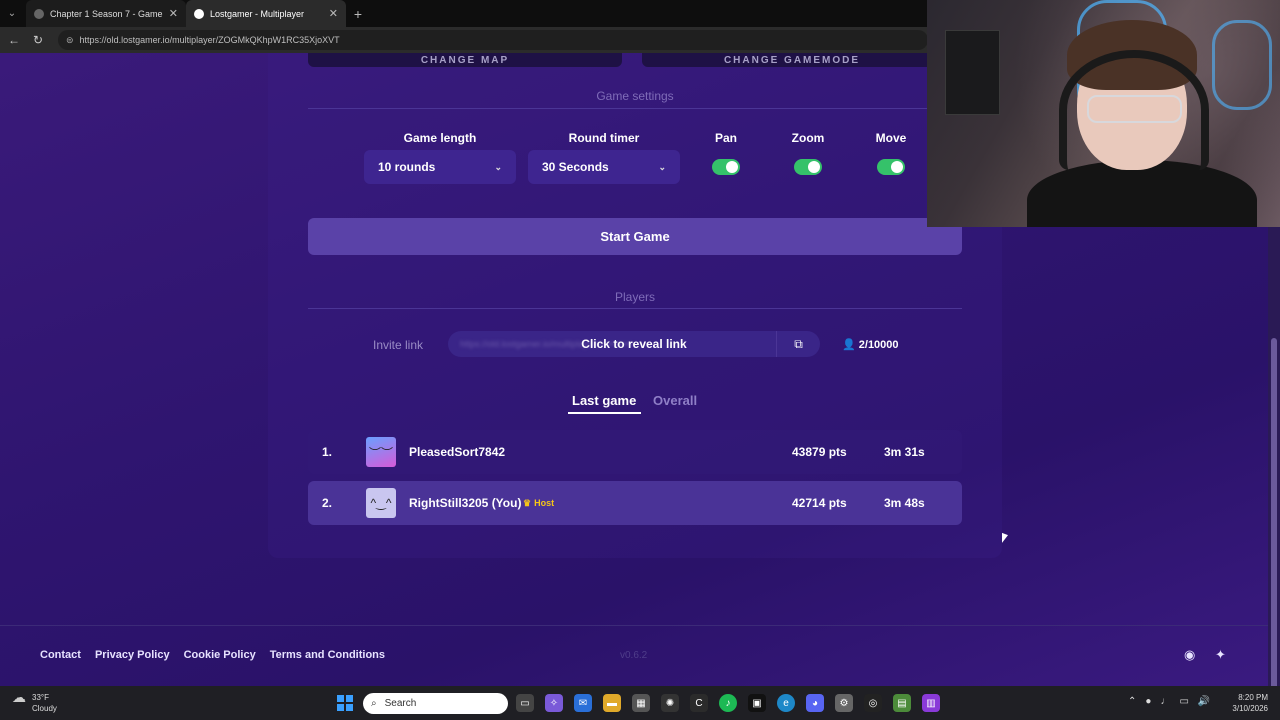 The image size is (1280, 720). What do you see at coordinates (400, 703) in the screenshot?
I see `search-placeholder: Search` at bounding box center [400, 703].